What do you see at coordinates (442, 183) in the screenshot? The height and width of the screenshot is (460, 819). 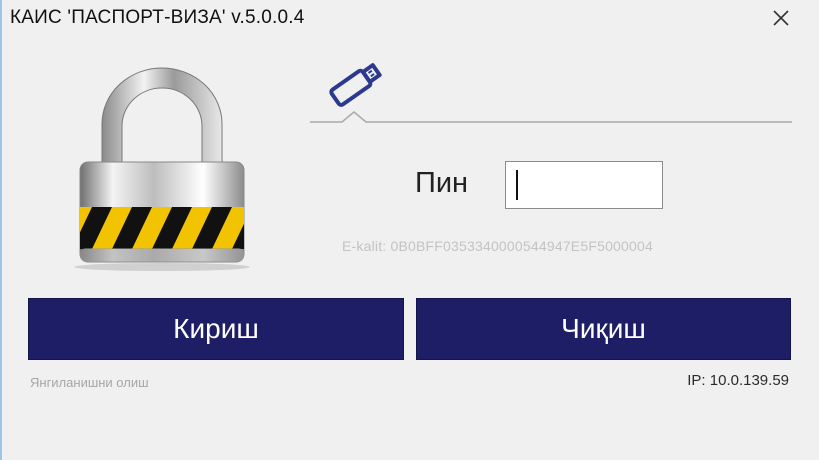 I see `pin-label: Пин` at bounding box center [442, 183].